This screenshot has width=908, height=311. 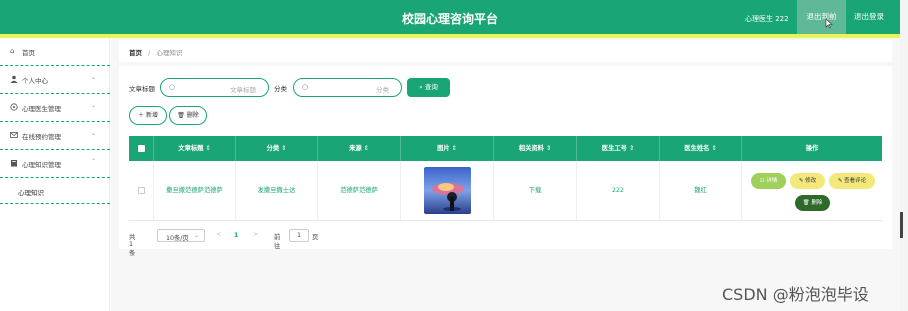 What do you see at coordinates (132, 245) in the screenshot?
I see `pagination-total: 共 1 条` at bounding box center [132, 245].